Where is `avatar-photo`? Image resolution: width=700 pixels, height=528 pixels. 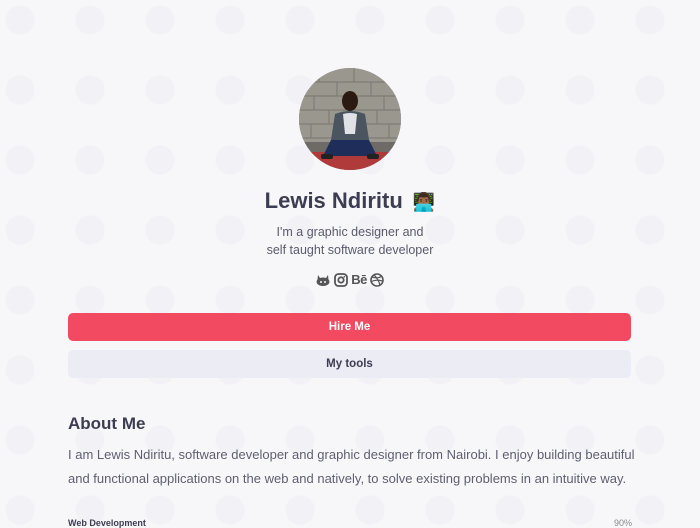
avatar-photo is located at coordinates (350, 119).